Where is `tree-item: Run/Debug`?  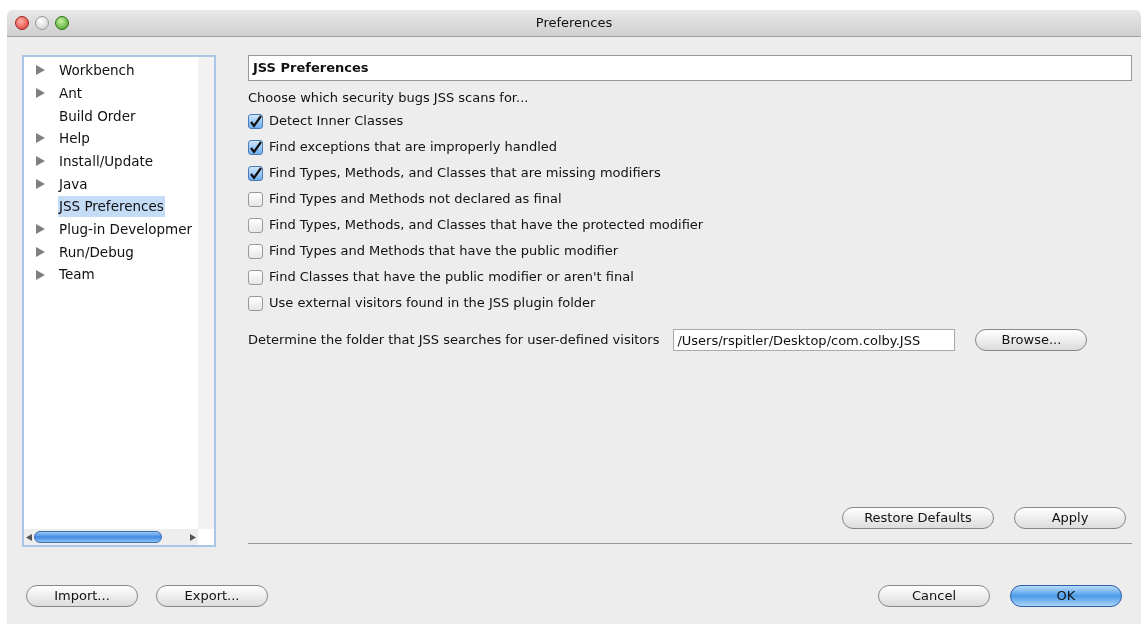 tree-item: Run/Debug is located at coordinates (96, 251).